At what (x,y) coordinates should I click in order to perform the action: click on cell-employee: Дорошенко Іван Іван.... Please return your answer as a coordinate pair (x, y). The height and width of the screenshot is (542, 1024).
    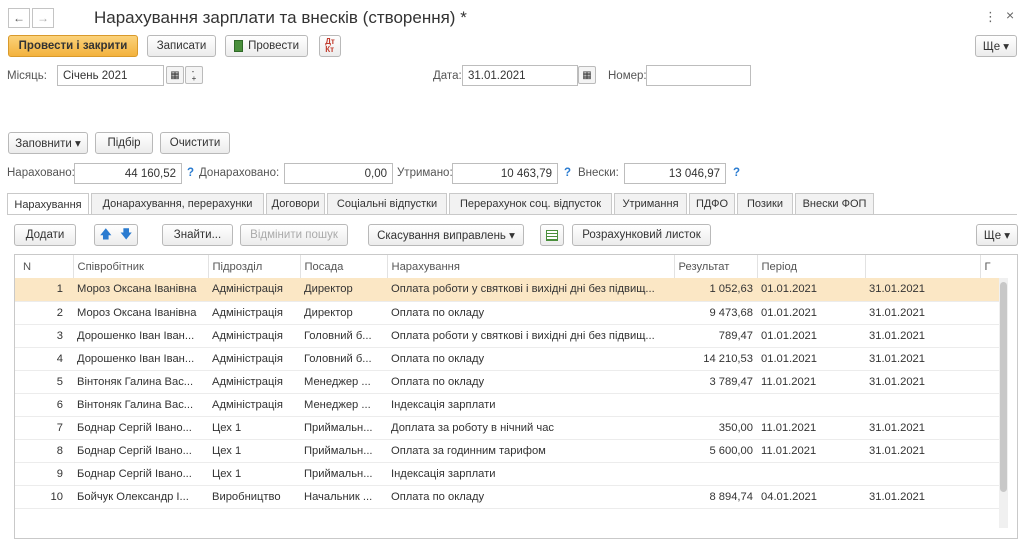
    Looking at the image, I should click on (140, 359).